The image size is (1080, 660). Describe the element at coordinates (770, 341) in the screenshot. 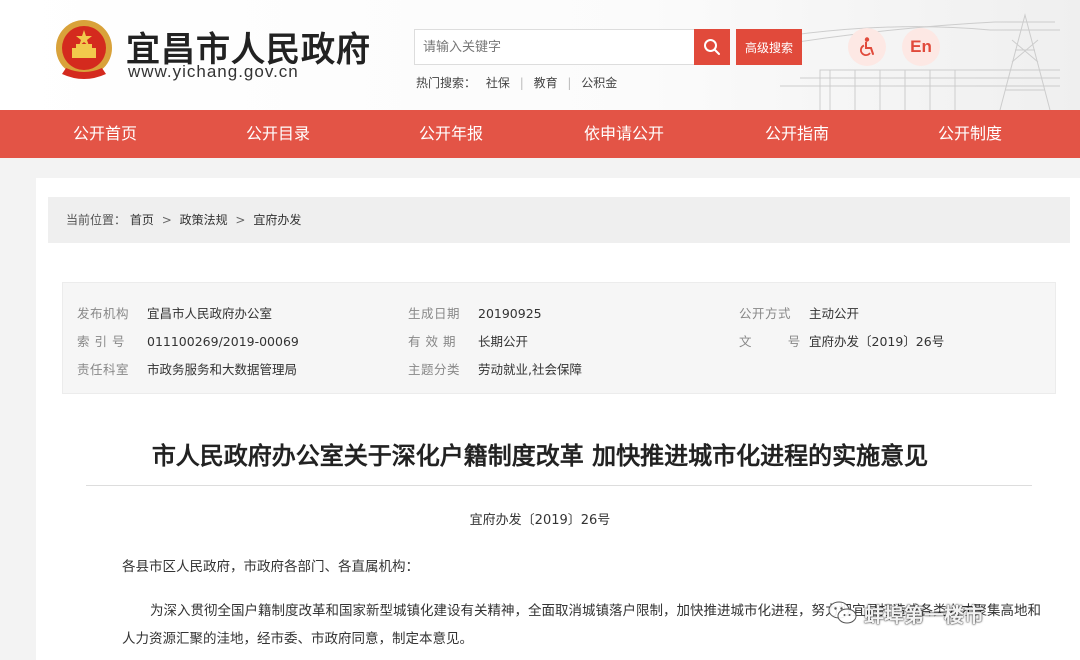

I see `meta-label-doc-no: 文 号` at that location.